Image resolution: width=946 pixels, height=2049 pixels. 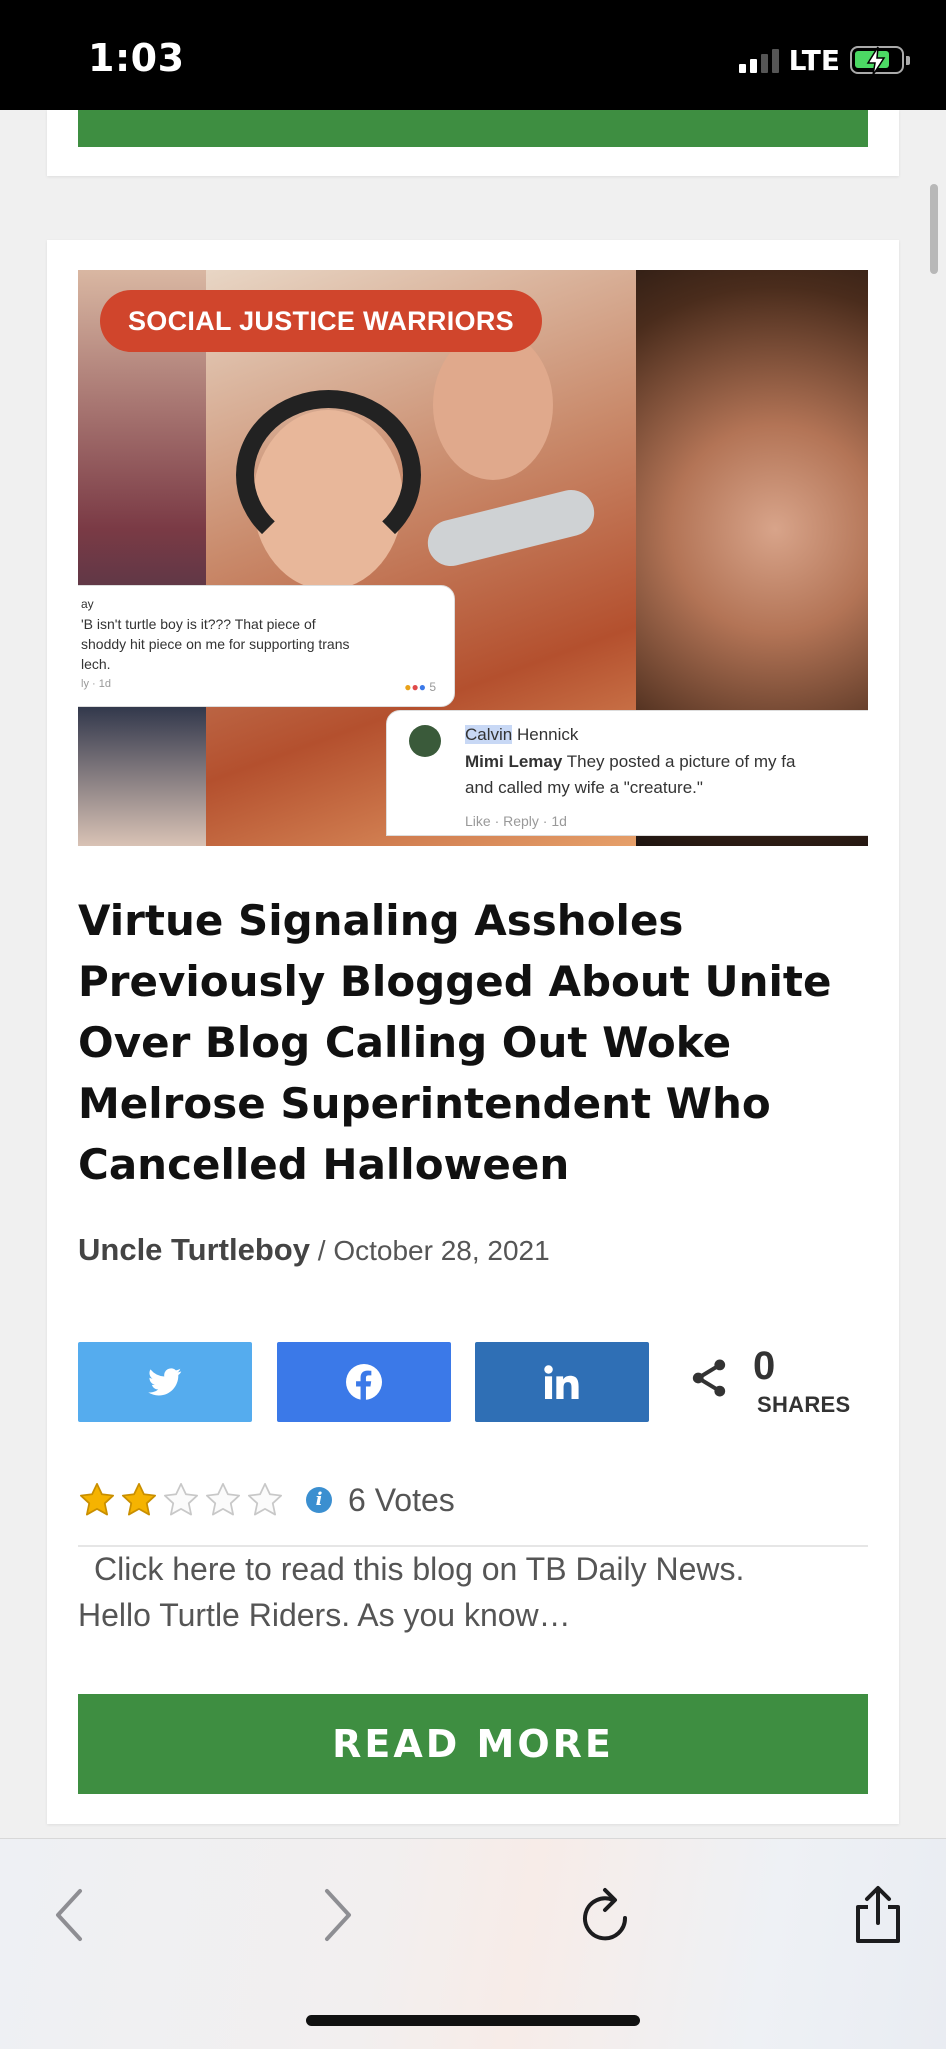 What do you see at coordinates (814, 60) in the screenshot?
I see `network-type: LTE` at bounding box center [814, 60].